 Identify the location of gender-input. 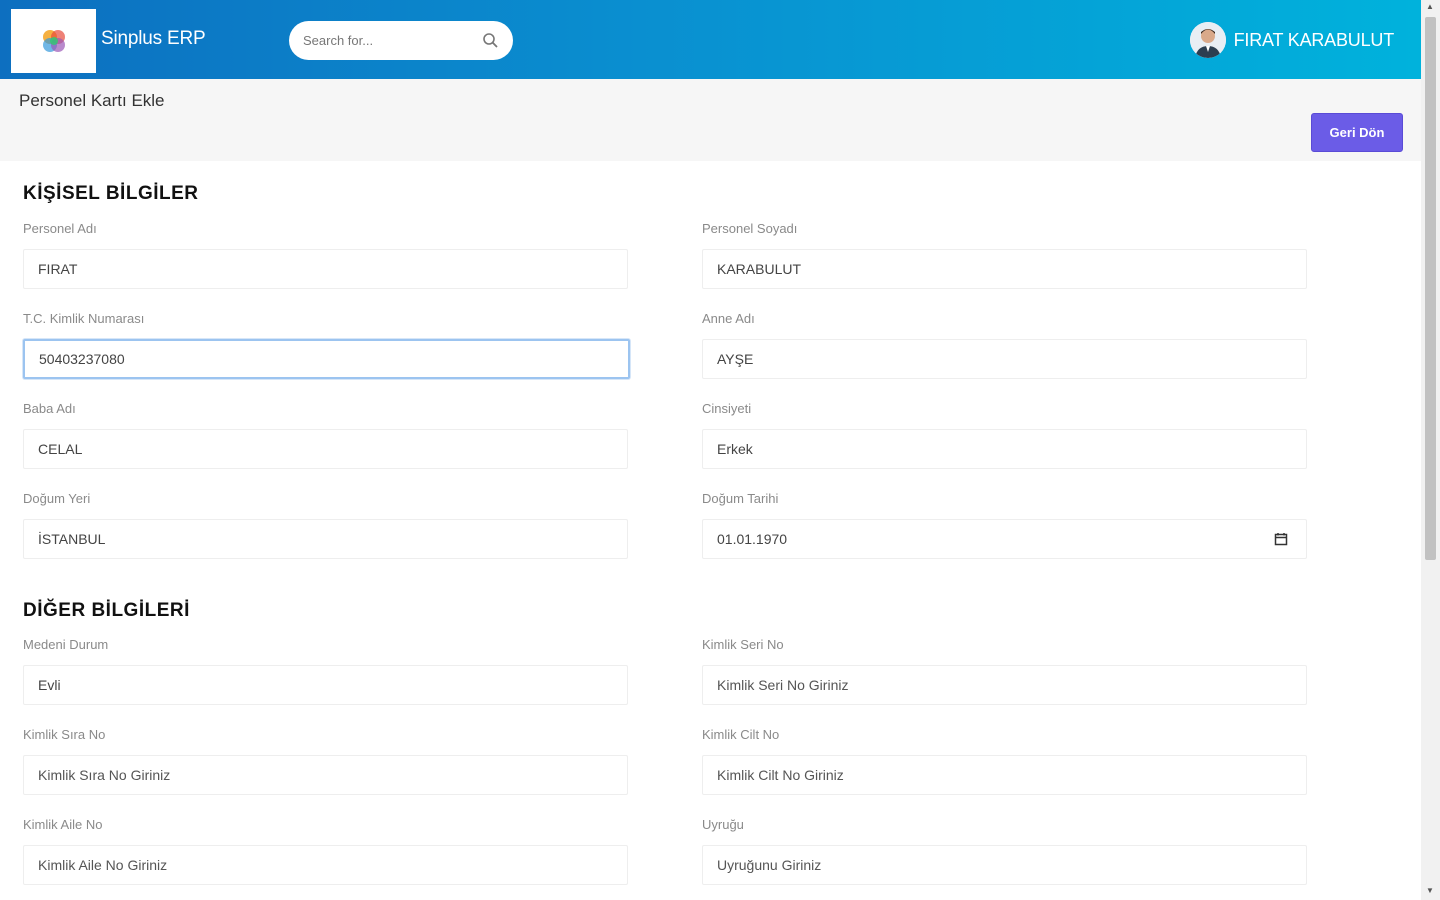
(1004, 449).